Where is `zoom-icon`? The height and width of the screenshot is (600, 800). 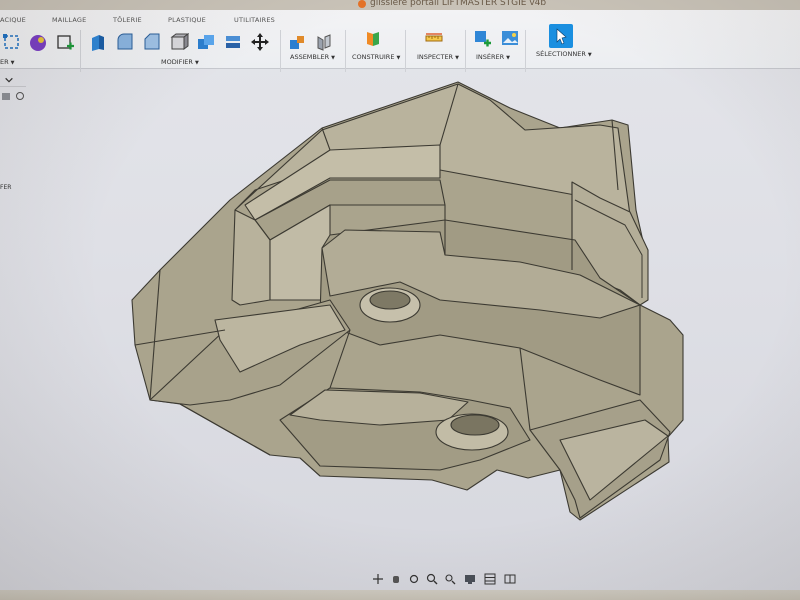
zoom-icon is located at coordinates (432, 579).